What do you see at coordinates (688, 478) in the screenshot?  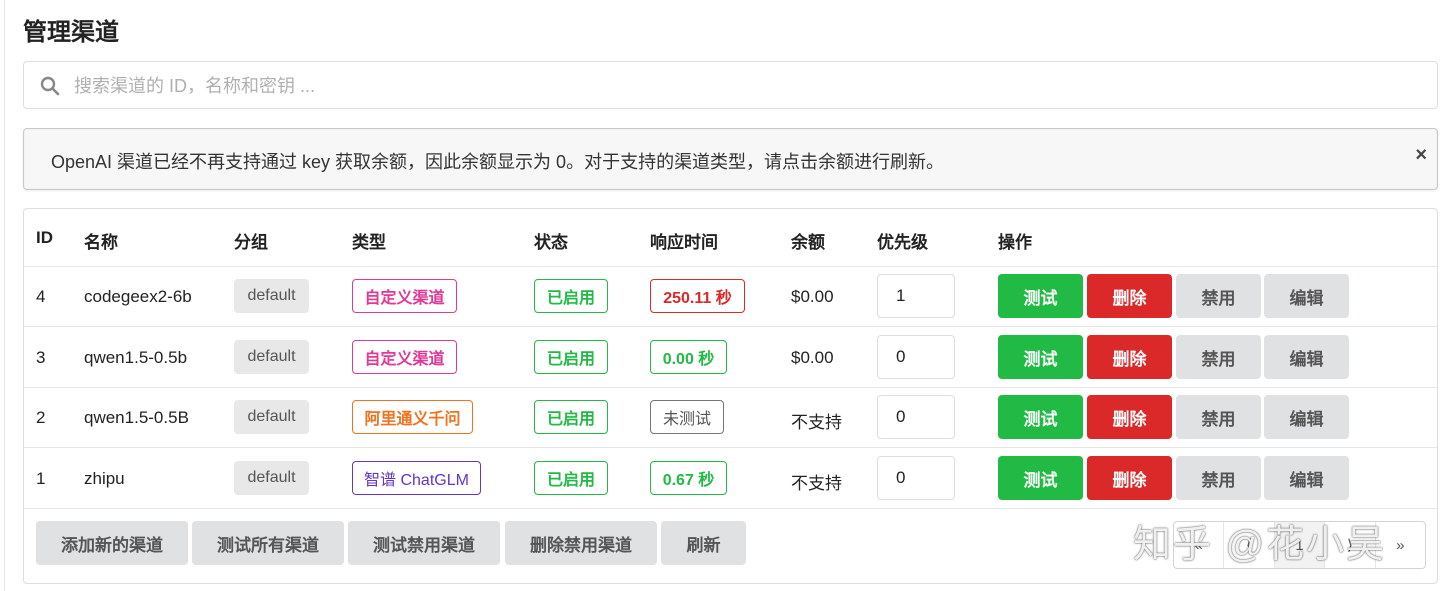 I see `response-time-badge: 0.67 秒` at bounding box center [688, 478].